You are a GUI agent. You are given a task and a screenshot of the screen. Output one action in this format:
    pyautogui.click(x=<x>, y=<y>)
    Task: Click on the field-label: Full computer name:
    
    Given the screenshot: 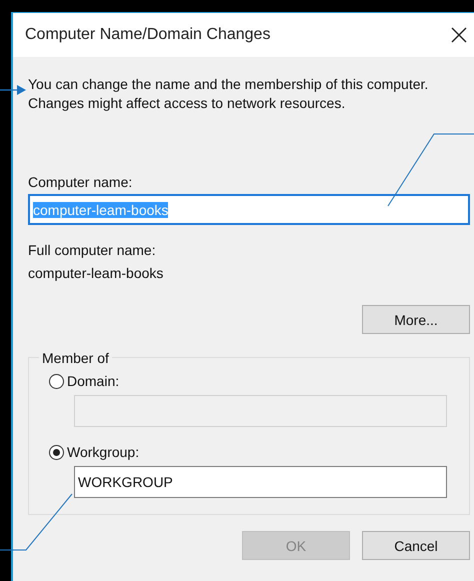 What is the action you would take?
    pyautogui.click(x=92, y=250)
    